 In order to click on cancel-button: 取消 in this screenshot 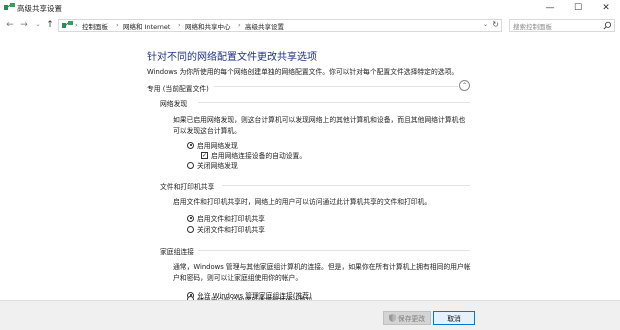, I will do `click(454, 318)`.